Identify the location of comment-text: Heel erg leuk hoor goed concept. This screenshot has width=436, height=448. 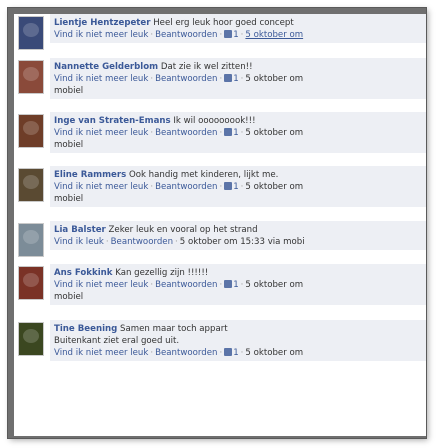
(223, 23).